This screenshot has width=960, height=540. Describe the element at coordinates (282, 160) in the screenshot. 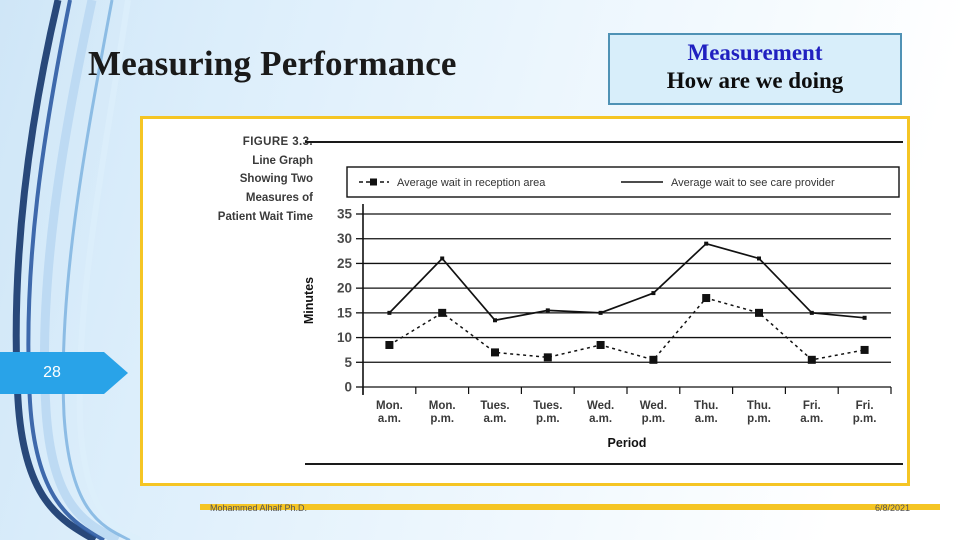

I see `figure-caption-l2: Line Graph` at that location.